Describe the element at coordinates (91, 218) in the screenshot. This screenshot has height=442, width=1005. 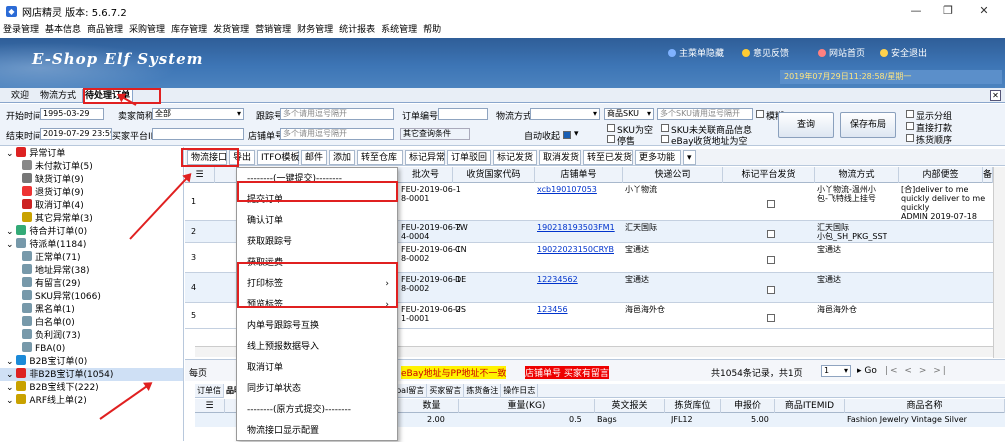
I see `tree-node: 其它异常单(3)` at that location.